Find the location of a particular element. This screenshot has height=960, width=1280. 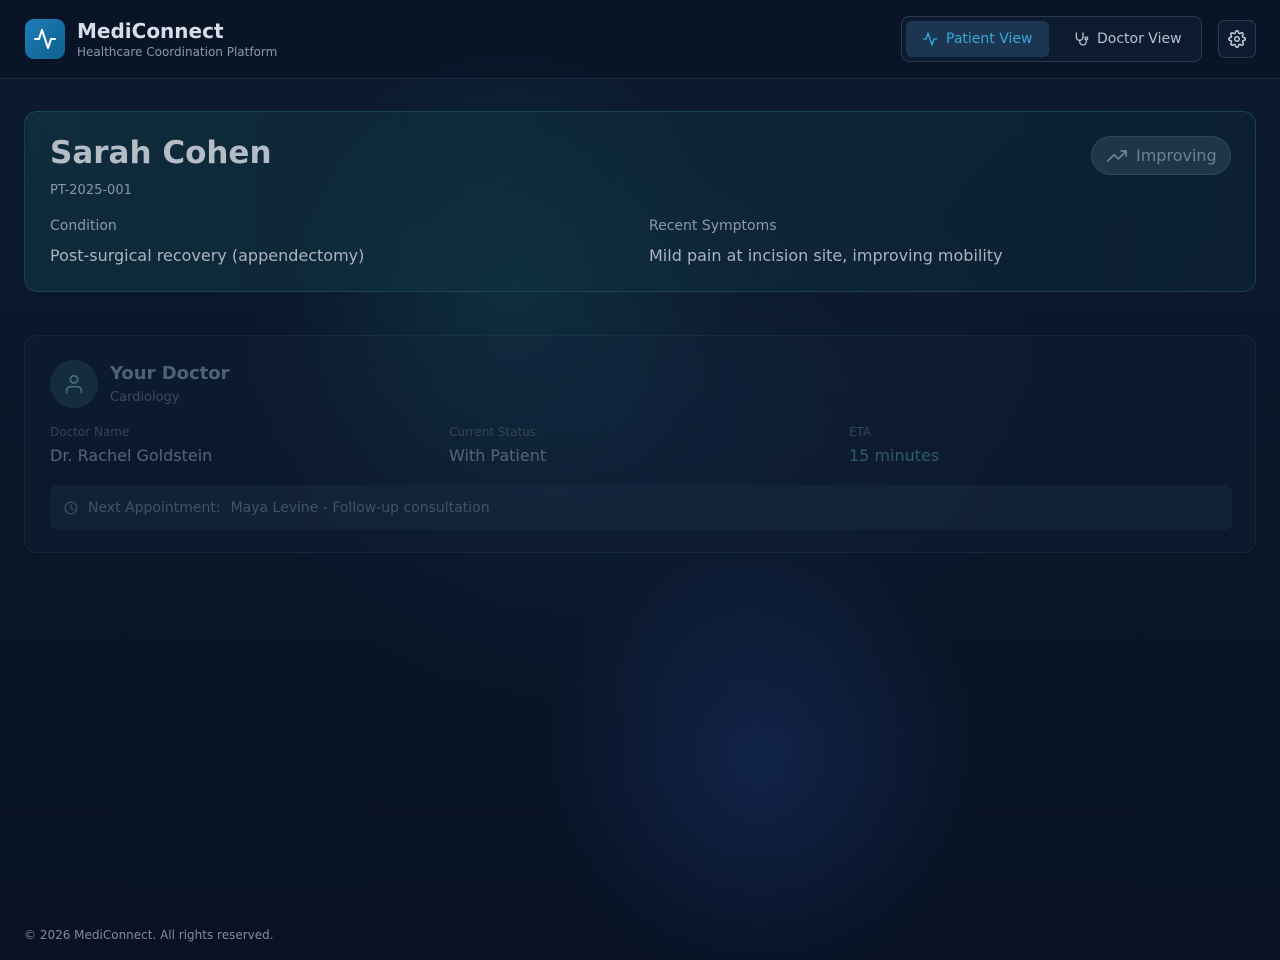

condition-label: Condition is located at coordinates (83, 226).